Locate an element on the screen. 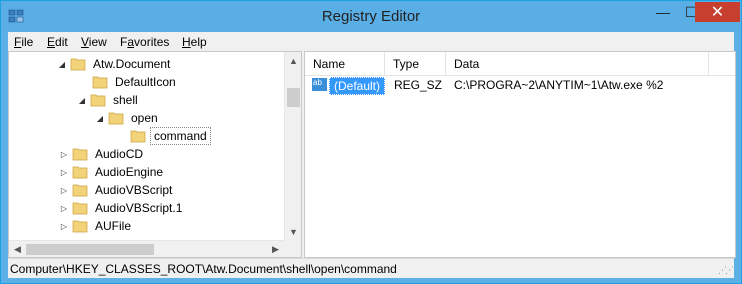  tree-item-label: Atw.Document is located at coordinates (132, 64).